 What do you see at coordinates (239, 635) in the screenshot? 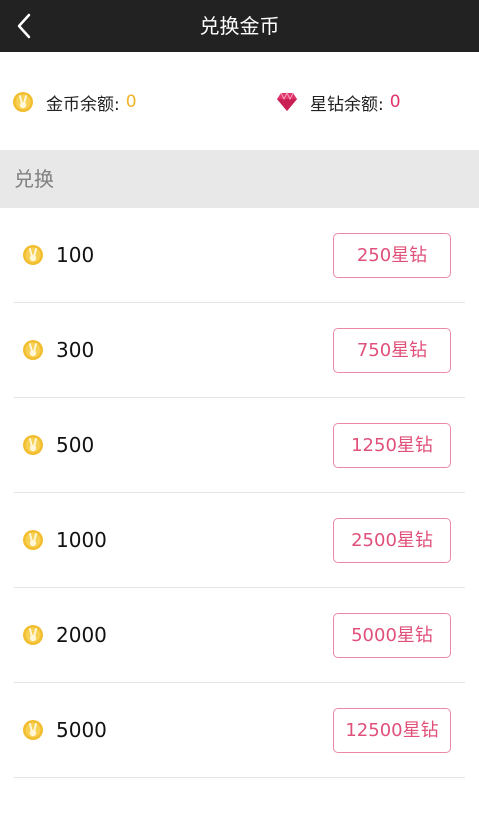
I see `list-item: 2000 5000星钻` at bounding box center [239, 635].